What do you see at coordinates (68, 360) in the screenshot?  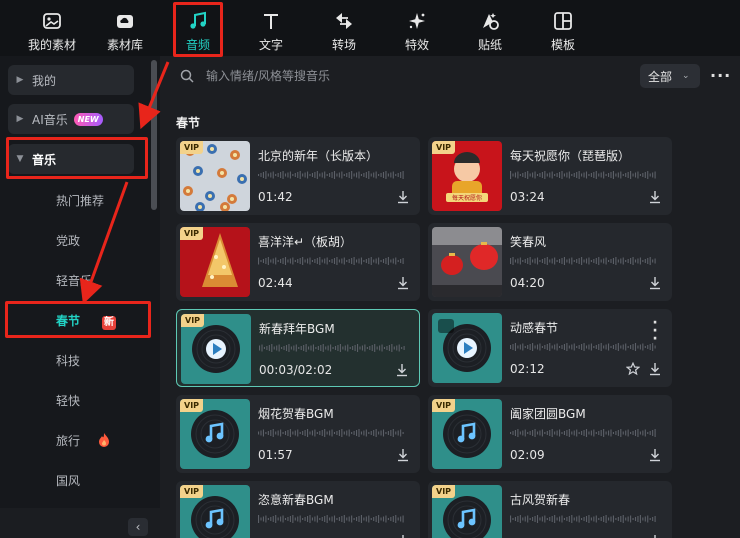 I see `sidebar-item-tech: 科技` at bounding box center [68, 360].